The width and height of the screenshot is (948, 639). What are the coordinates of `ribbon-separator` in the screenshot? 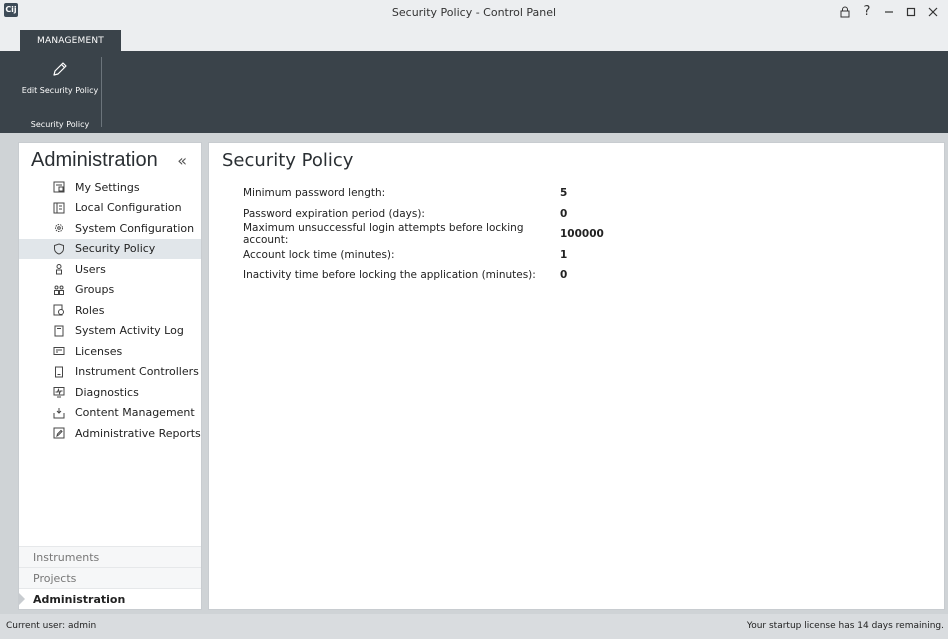 It's located at (101, 92).